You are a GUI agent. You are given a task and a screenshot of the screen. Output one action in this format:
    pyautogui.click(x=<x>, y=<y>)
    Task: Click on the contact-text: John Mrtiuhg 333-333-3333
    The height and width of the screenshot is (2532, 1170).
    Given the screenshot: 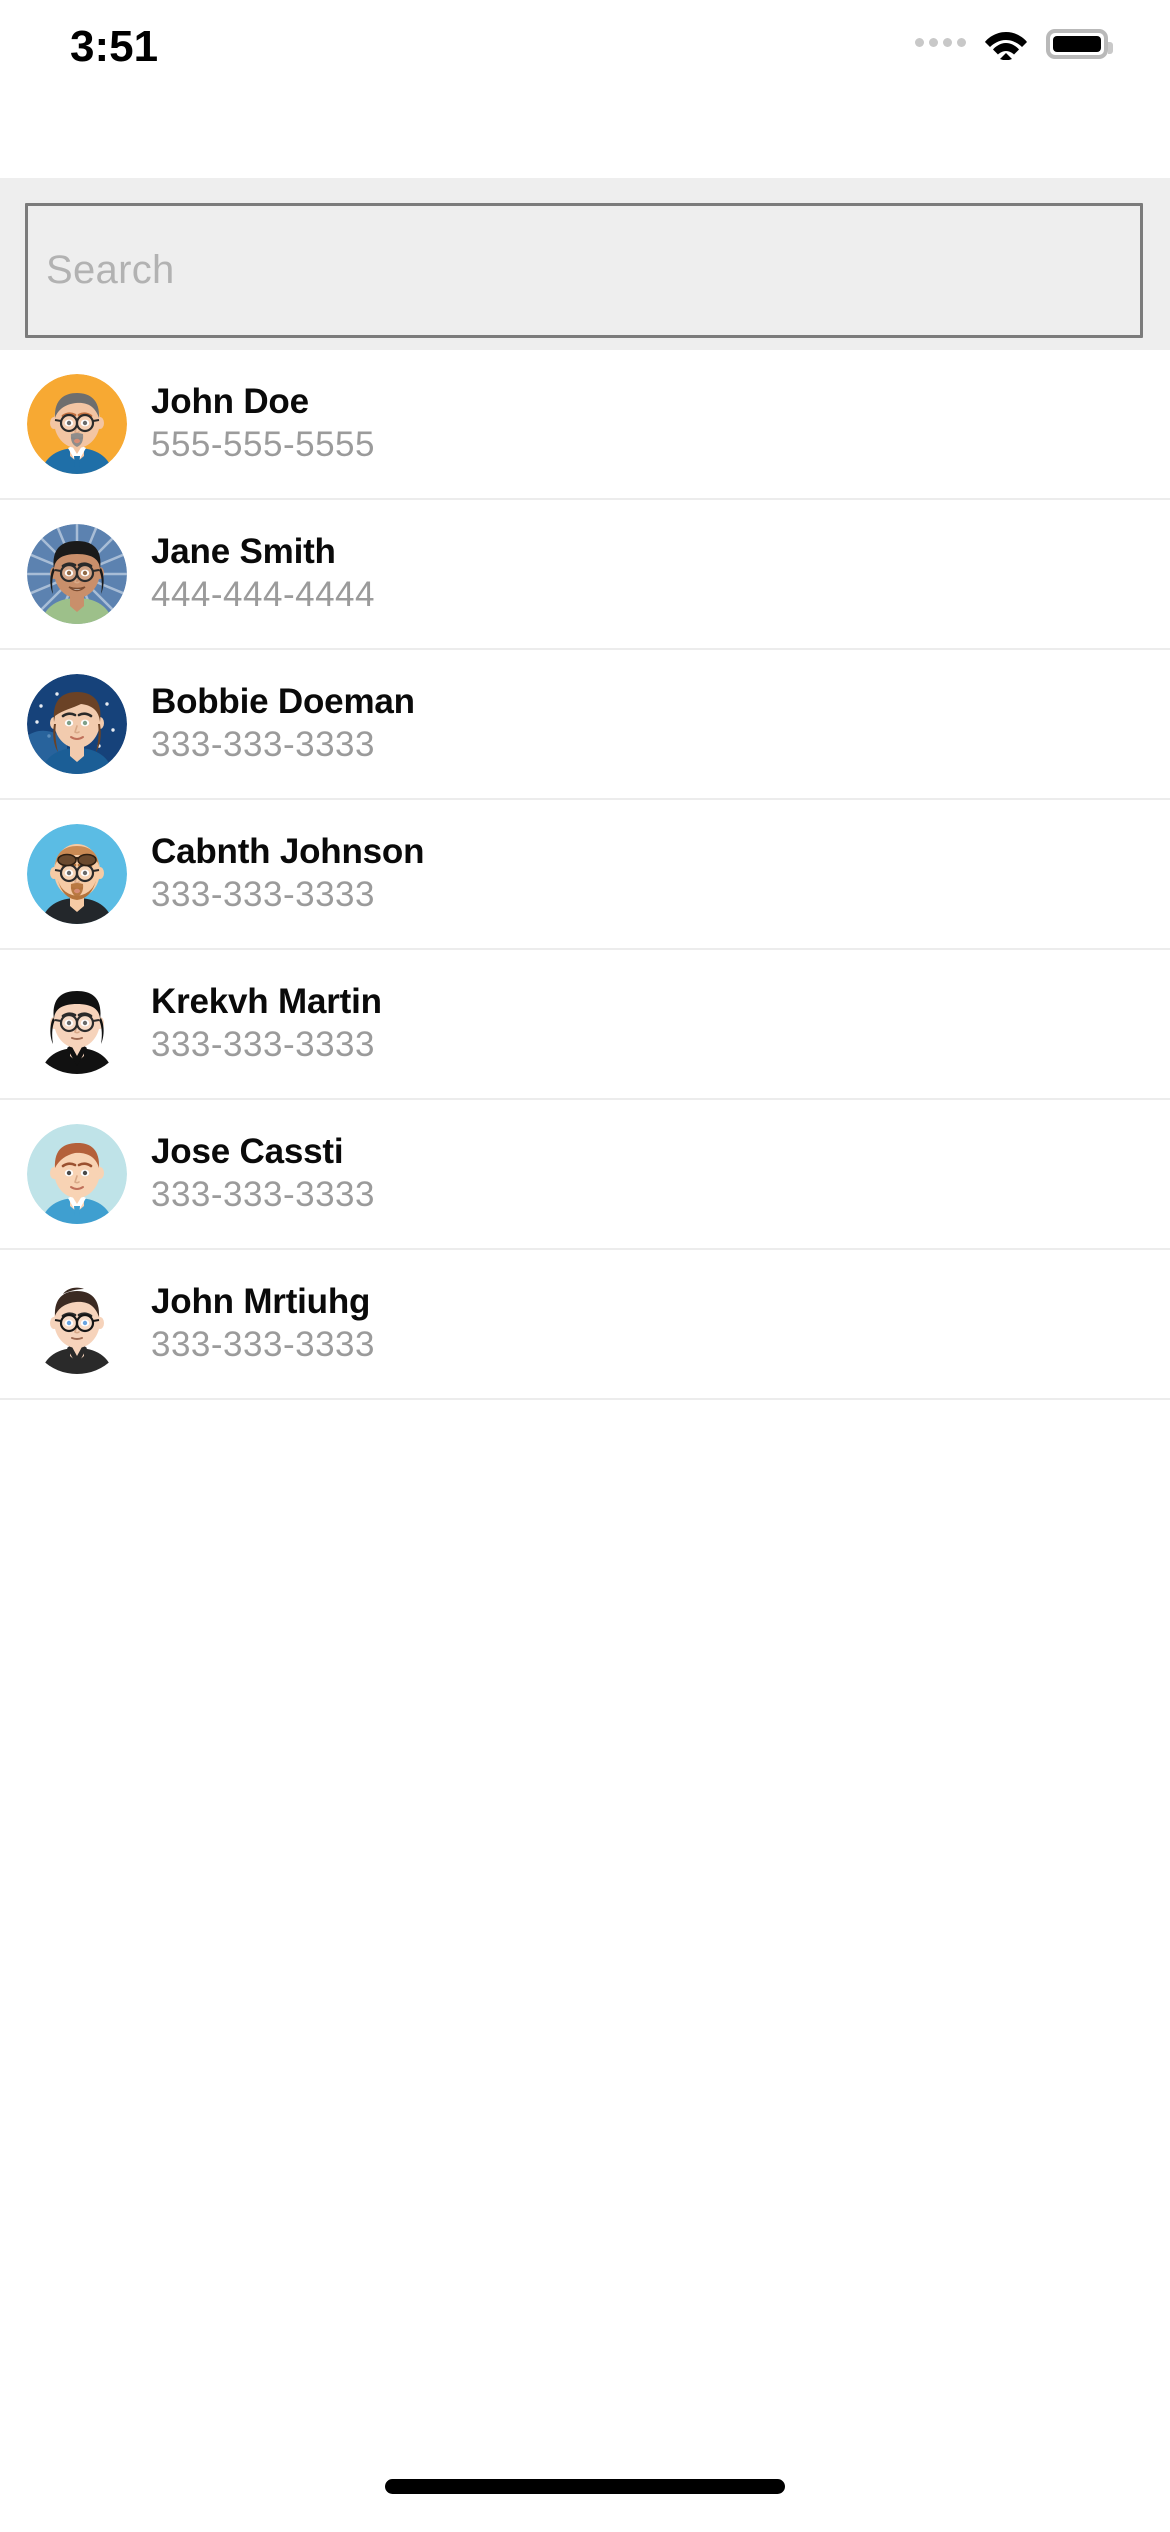 What is the action you would take?
    pyautogui.click(x=263, y=1324)
    